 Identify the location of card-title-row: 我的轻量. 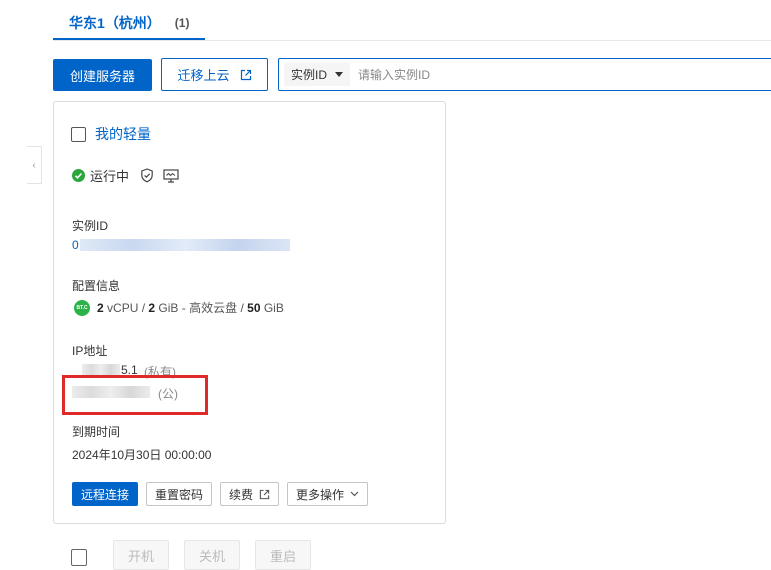
(111, 134).